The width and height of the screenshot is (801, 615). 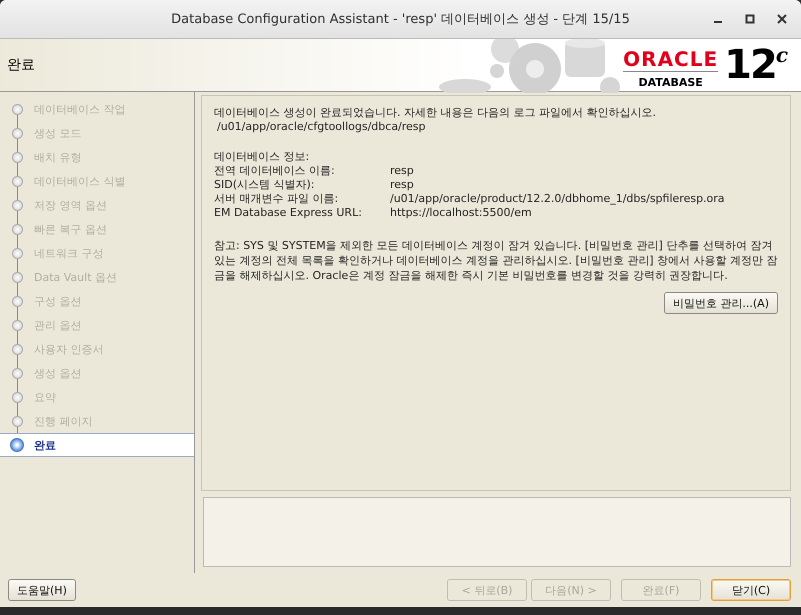 I want to click on product-text: DATABASE, so click(x=670, y=82).